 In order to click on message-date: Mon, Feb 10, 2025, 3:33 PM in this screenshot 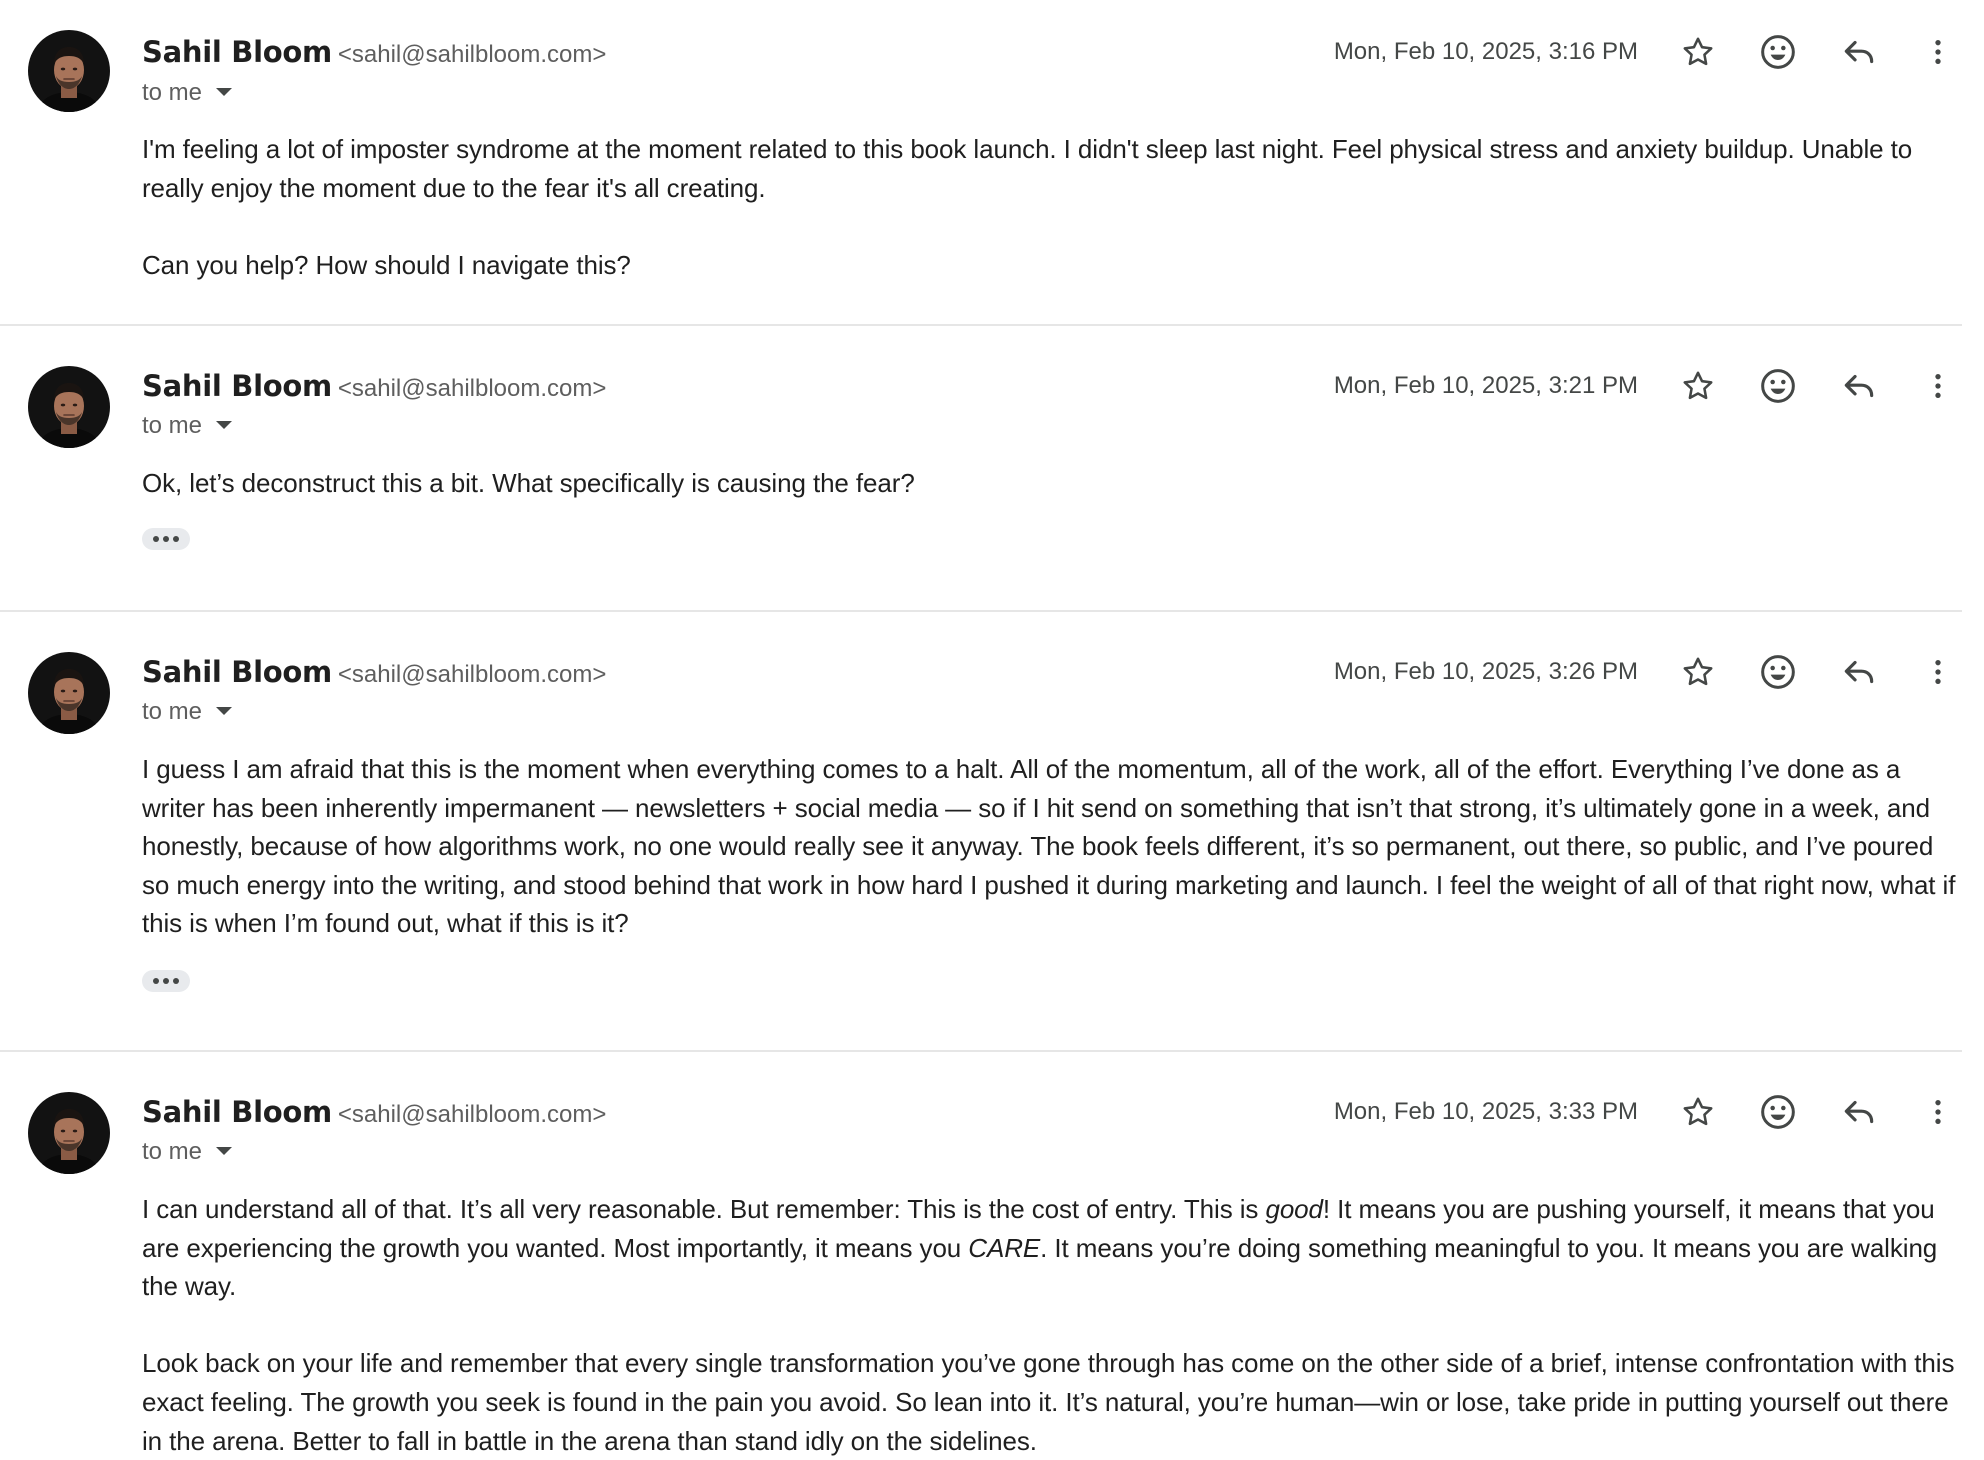, I will do `click(1485, 1111)`.